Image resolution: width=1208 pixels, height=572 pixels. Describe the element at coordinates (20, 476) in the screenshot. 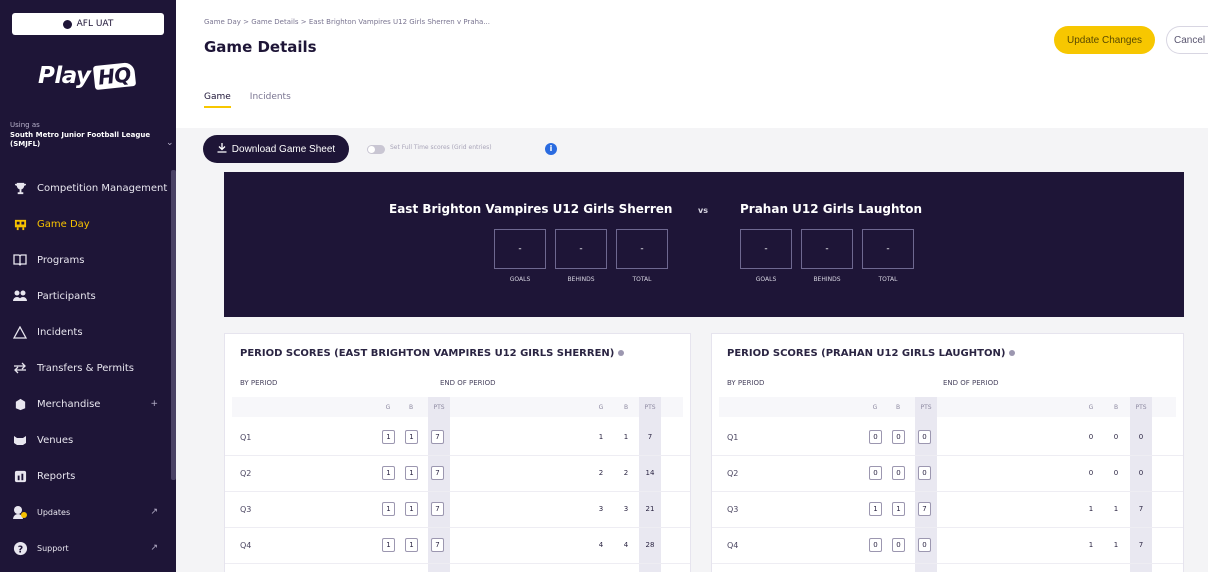

I see `report-icon` at that location.